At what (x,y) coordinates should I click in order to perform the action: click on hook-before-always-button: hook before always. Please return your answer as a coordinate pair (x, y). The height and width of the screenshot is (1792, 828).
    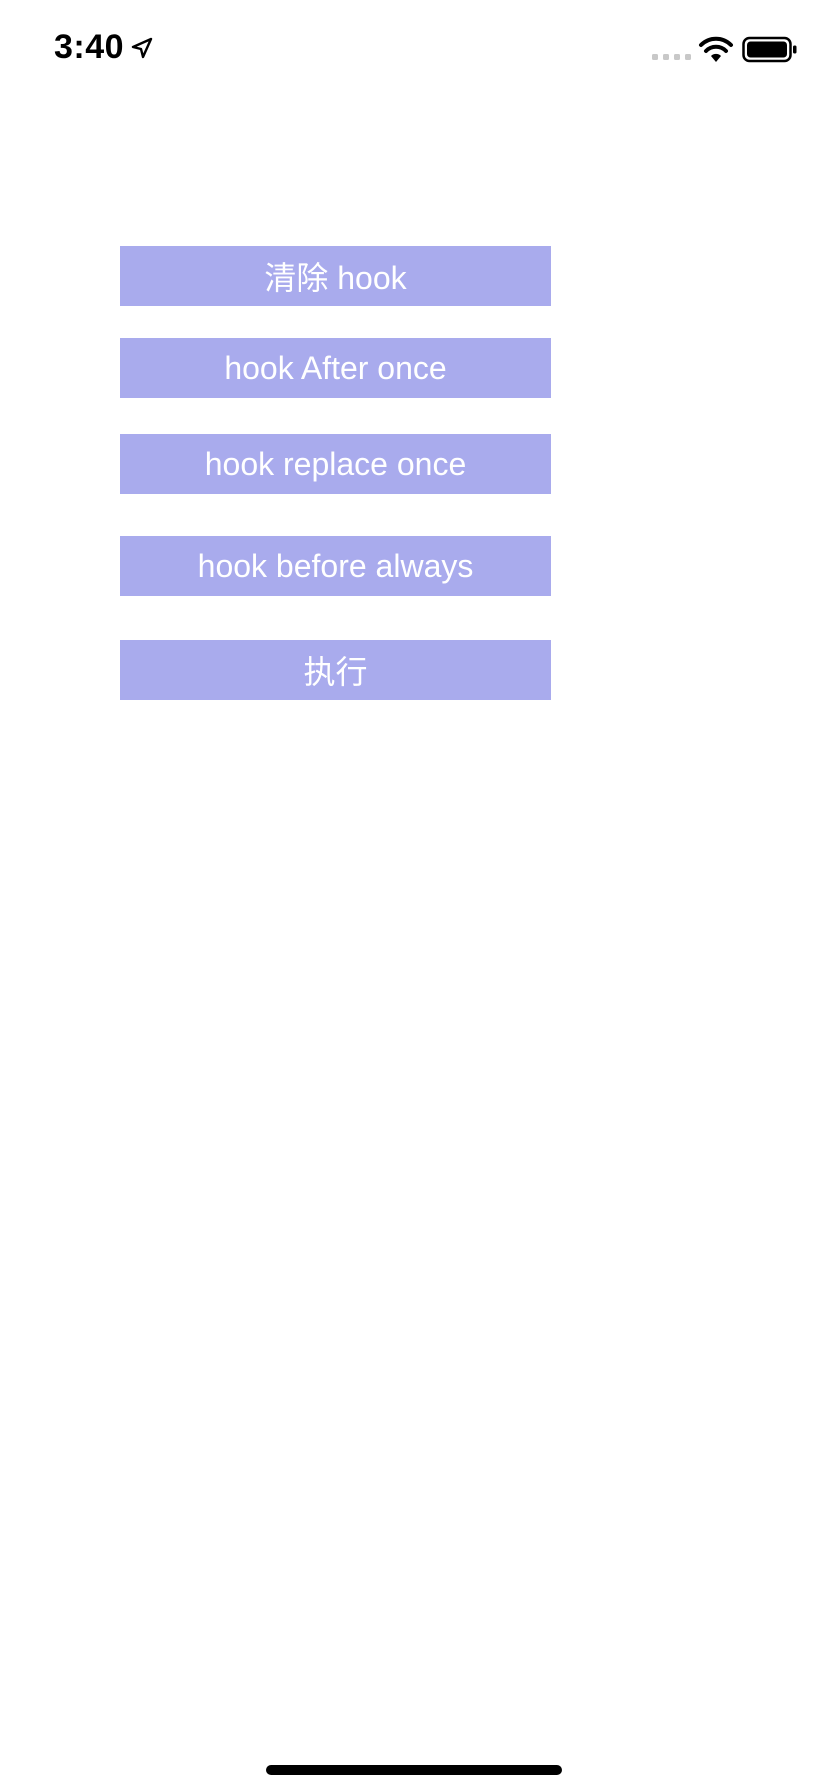
    Looking at the image, I should click on (335, 566).